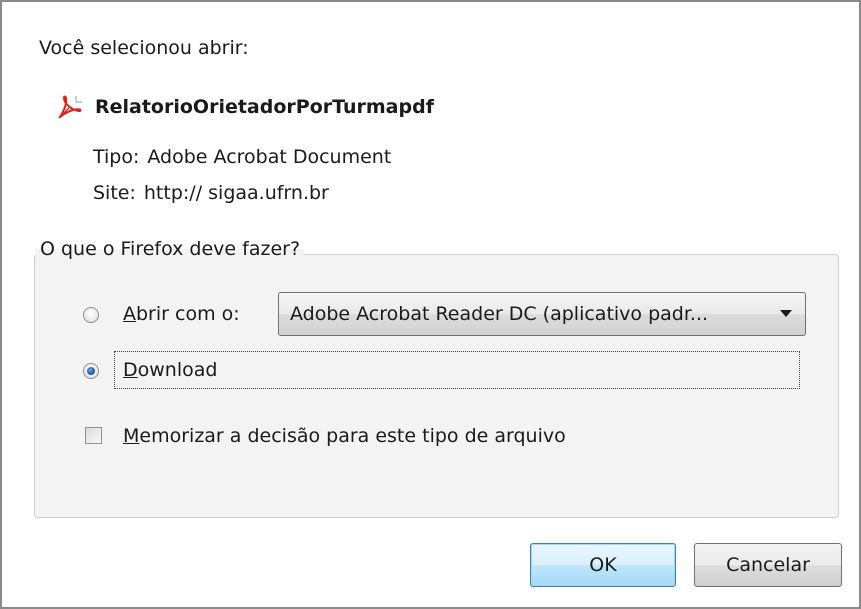  What do you see at coordinates (170, 249) in the screenshot?
I see `action-options-legend: O que o Firefox deve fazer?` at bounding box center [170, 249].